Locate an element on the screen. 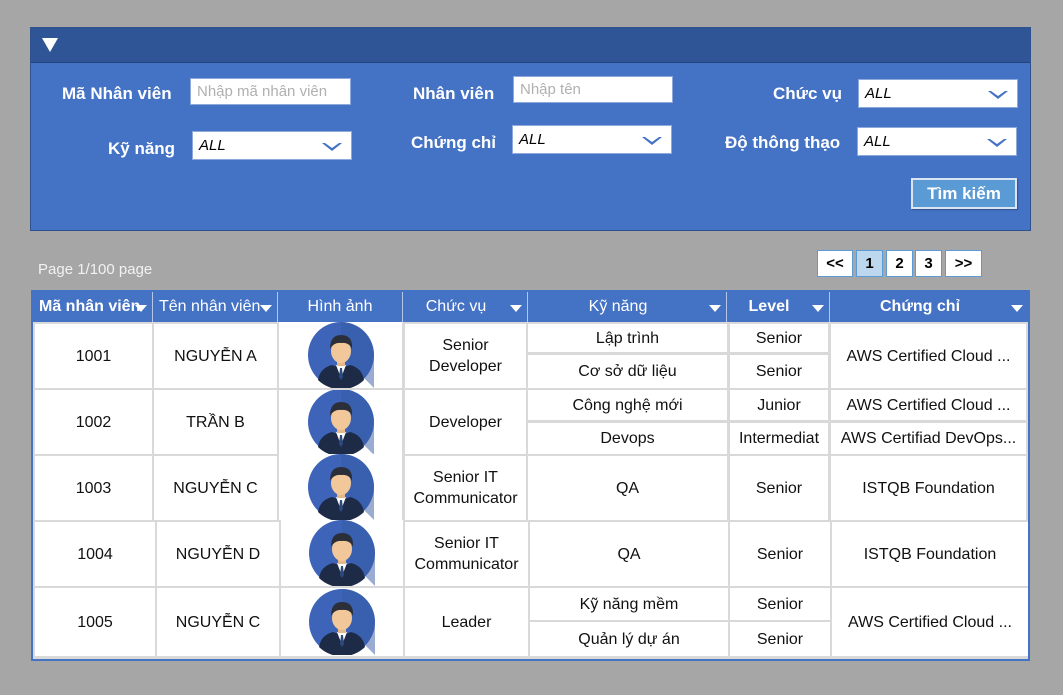 This screenshot has width=1063, height=695. header-employee-id: Mã nhân viên is located at coordinates (94, 307).